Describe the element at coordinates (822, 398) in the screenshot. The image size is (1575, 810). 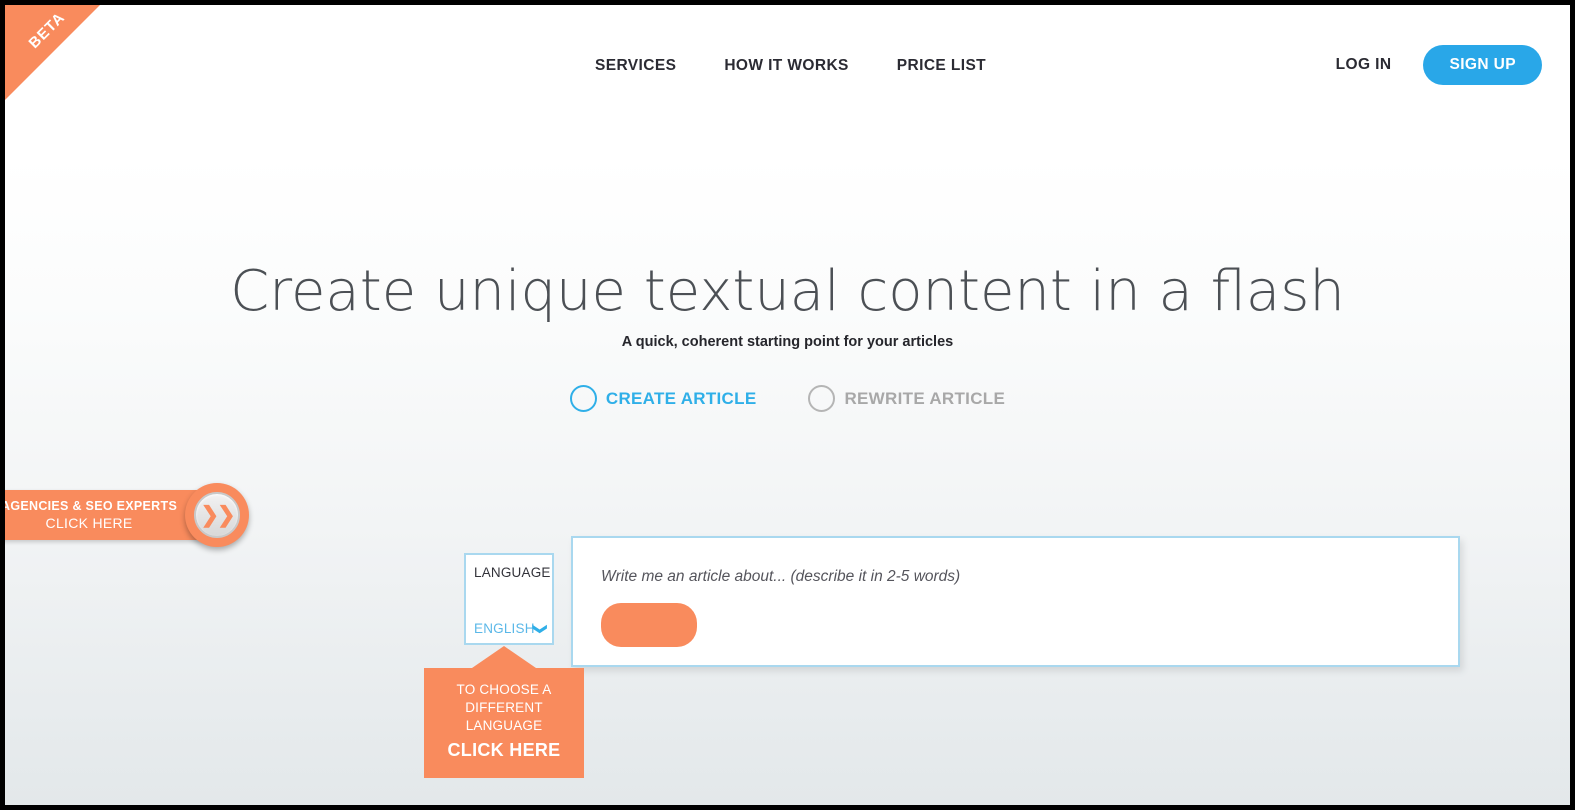
I see `radio-rewrite-article` at that location.